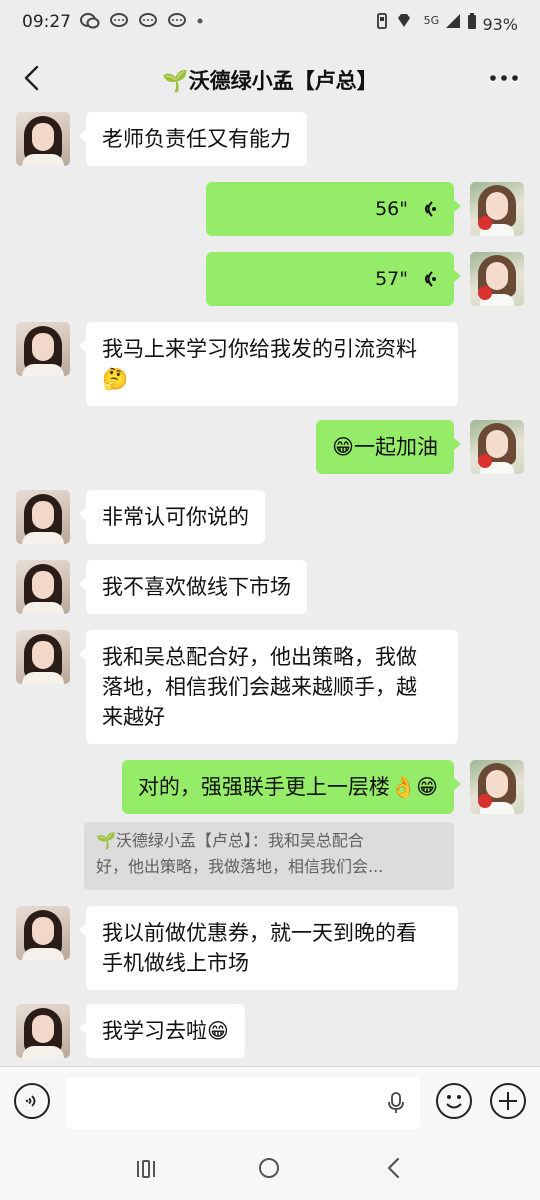 This screenshot has height=1200, width=540. What do you see at coordinates (268, 948) in the screenshot?
I see `message-bubble-incoming: 我以前做优惠券，就一天到晚的看 手机做线上市场` at bounding box center [268, 948].